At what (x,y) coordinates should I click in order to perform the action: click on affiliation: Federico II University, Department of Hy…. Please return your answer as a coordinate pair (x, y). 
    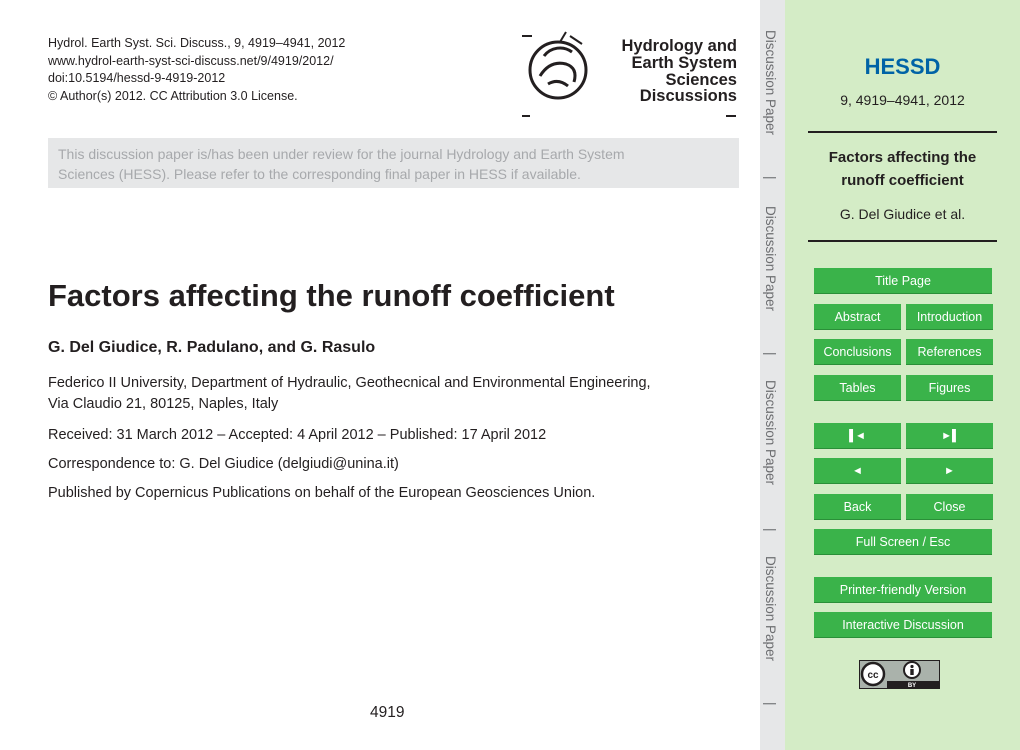
    Looking at the image, I should click on (349, 393).